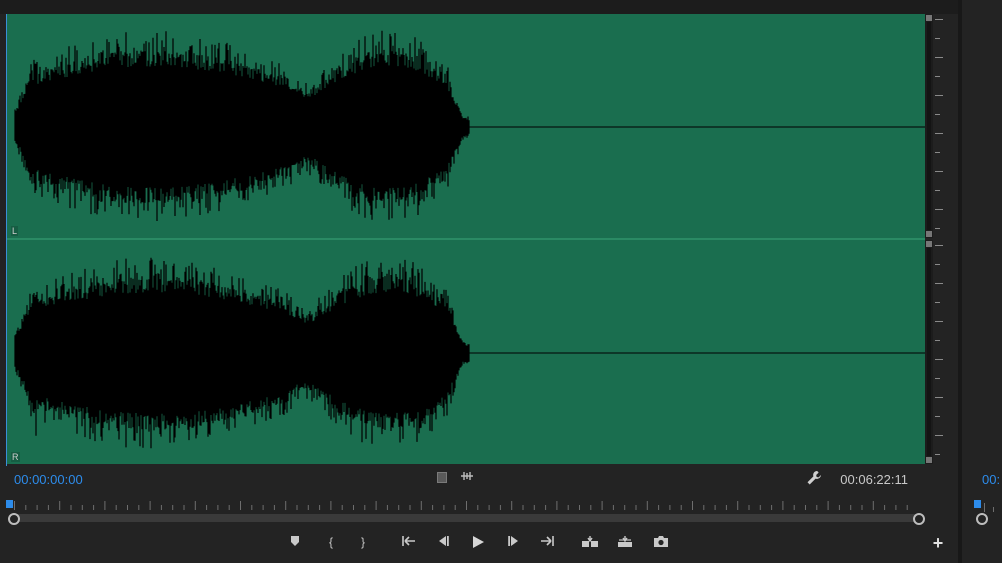  Describe the element at coordinates (939, 352) in the screenshot. I see `amplitude-ruler-right` at that location.